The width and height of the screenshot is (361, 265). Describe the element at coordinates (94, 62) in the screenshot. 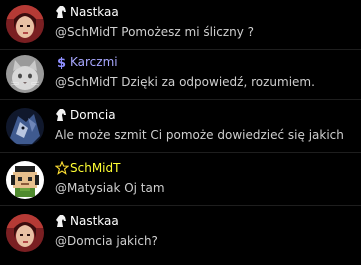

I see `username: Karczmi` at that location.